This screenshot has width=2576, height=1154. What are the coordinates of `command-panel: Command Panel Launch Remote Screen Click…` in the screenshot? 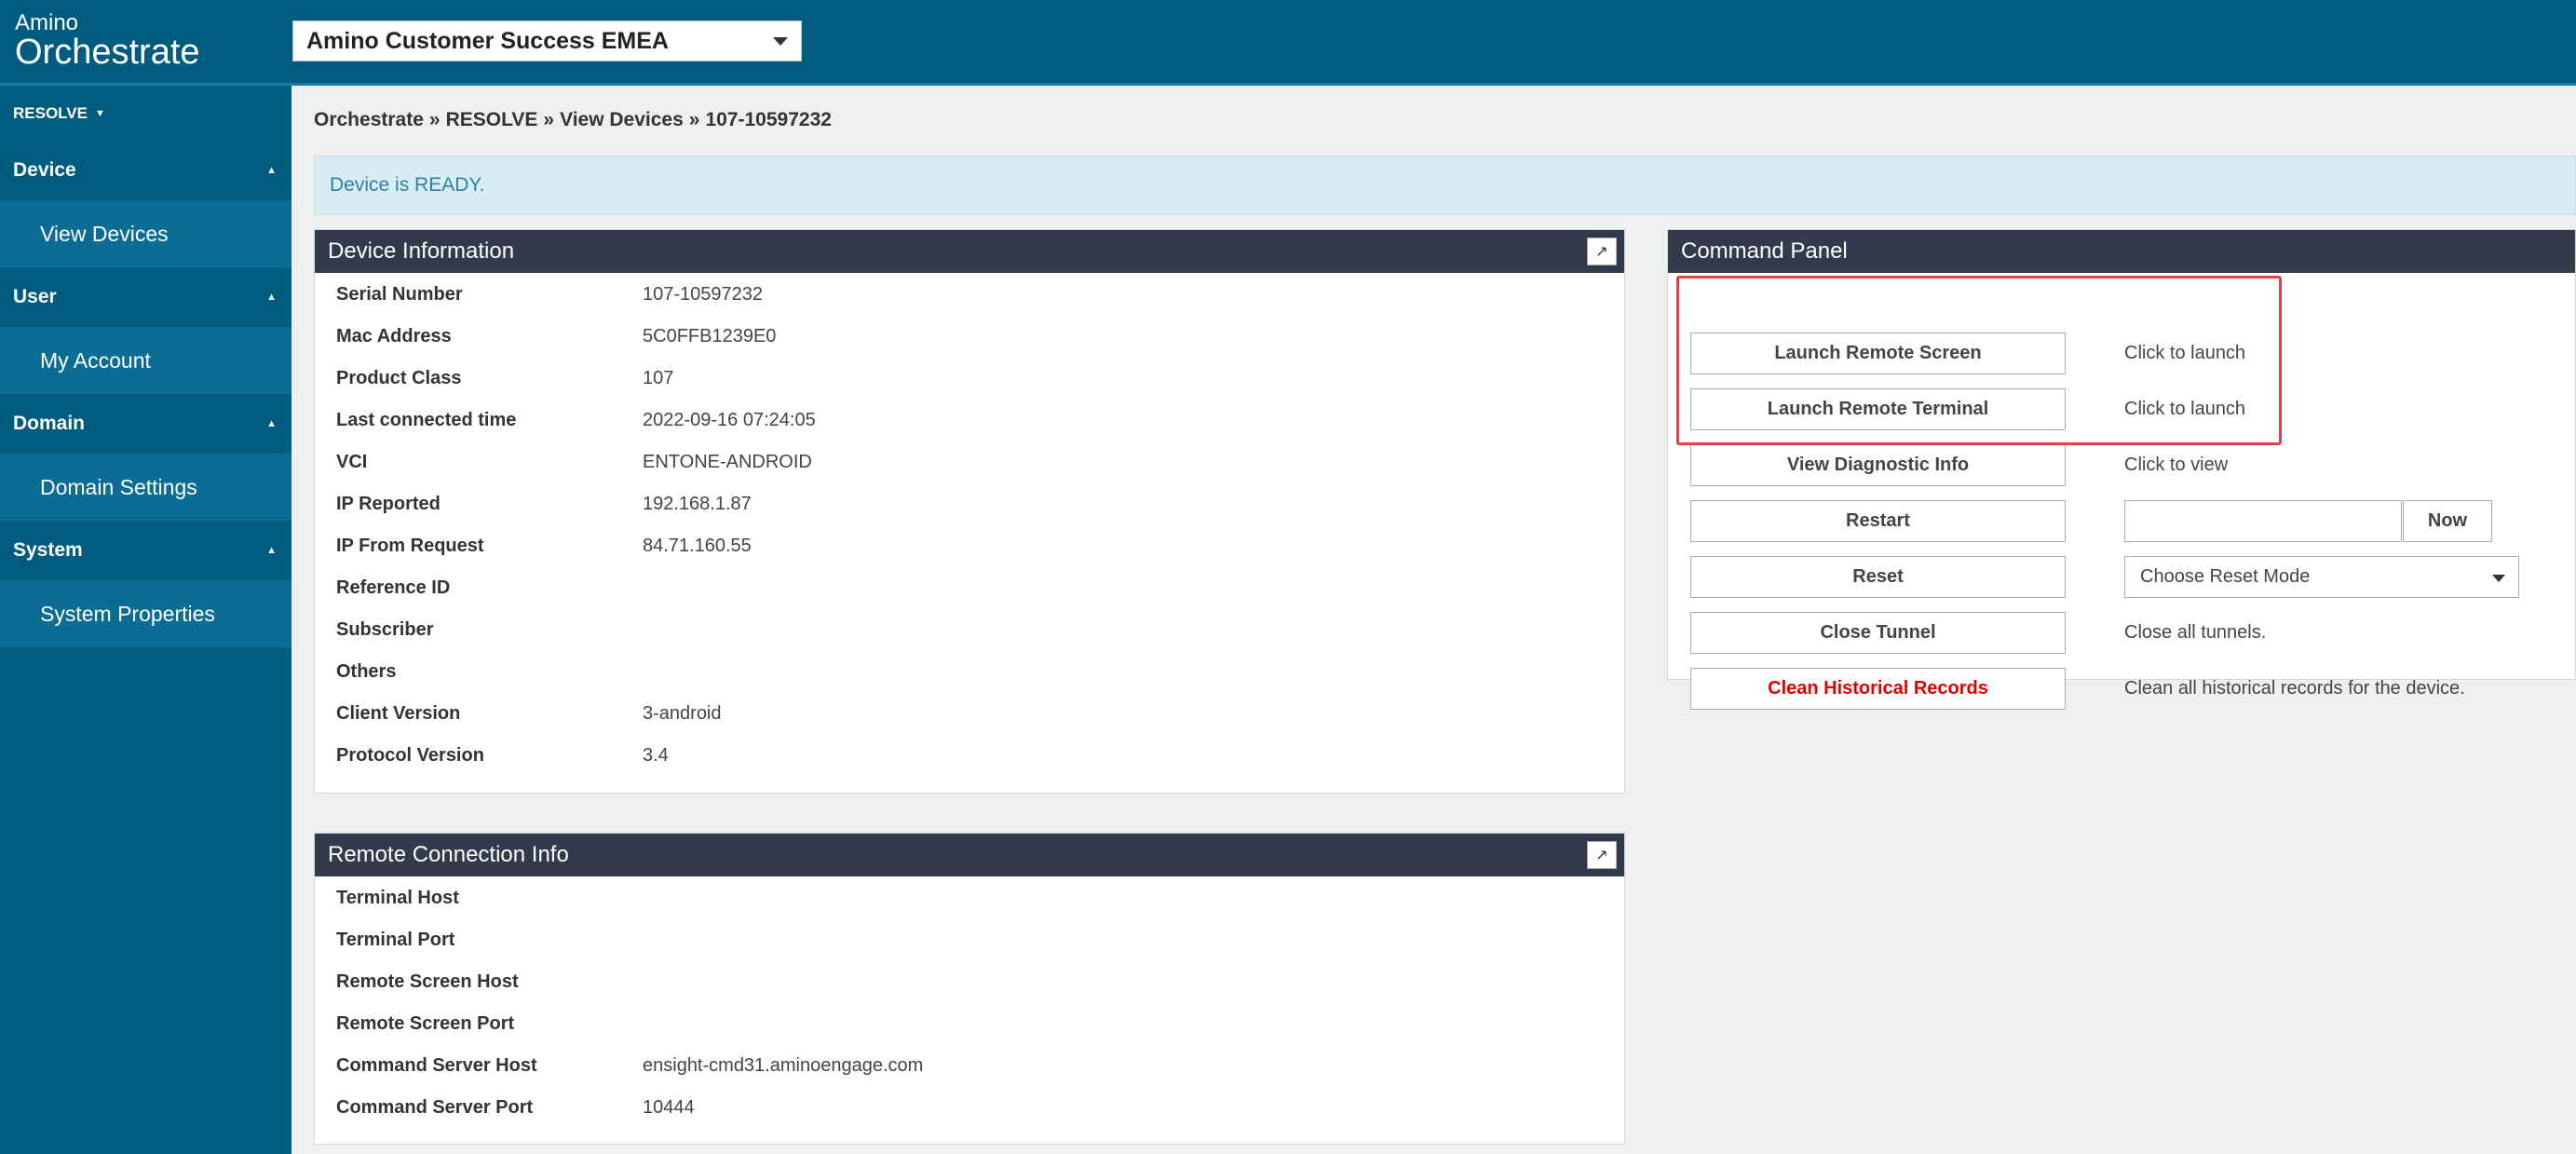 It's located at (2121, 469).